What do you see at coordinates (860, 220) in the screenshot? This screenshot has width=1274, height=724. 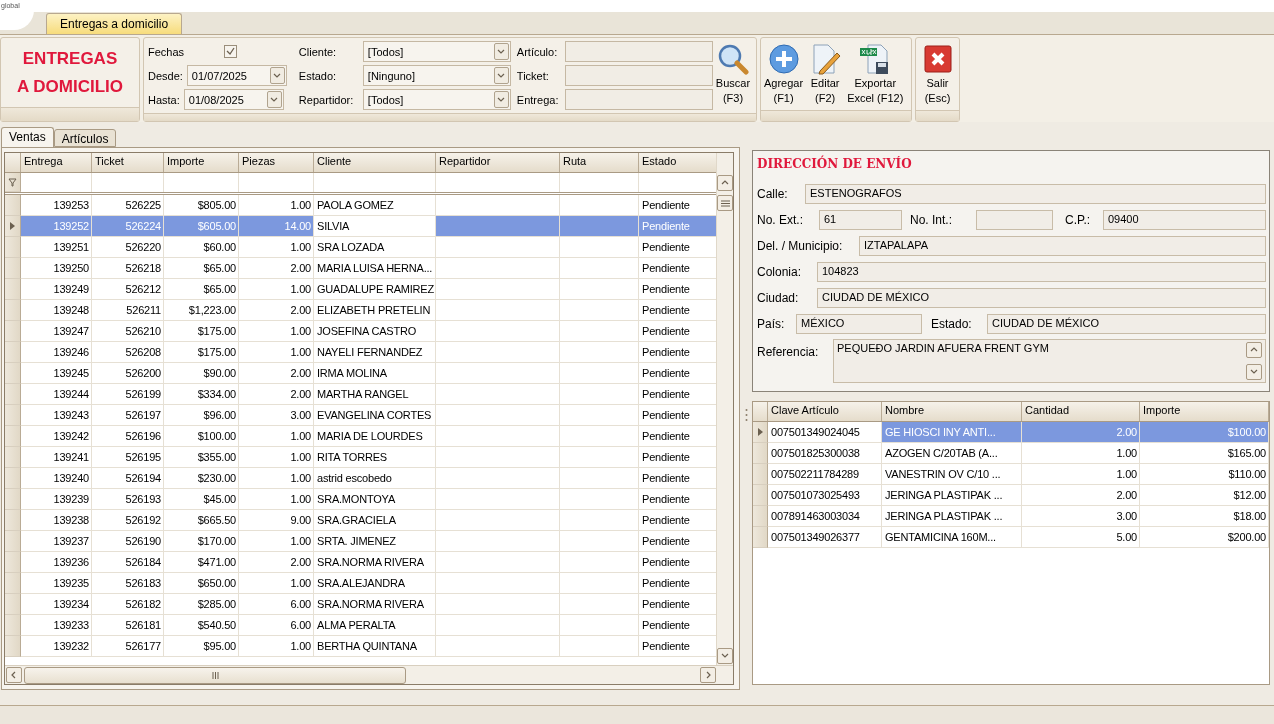 I see `input-field: 61` at bounding box center [860, 220].